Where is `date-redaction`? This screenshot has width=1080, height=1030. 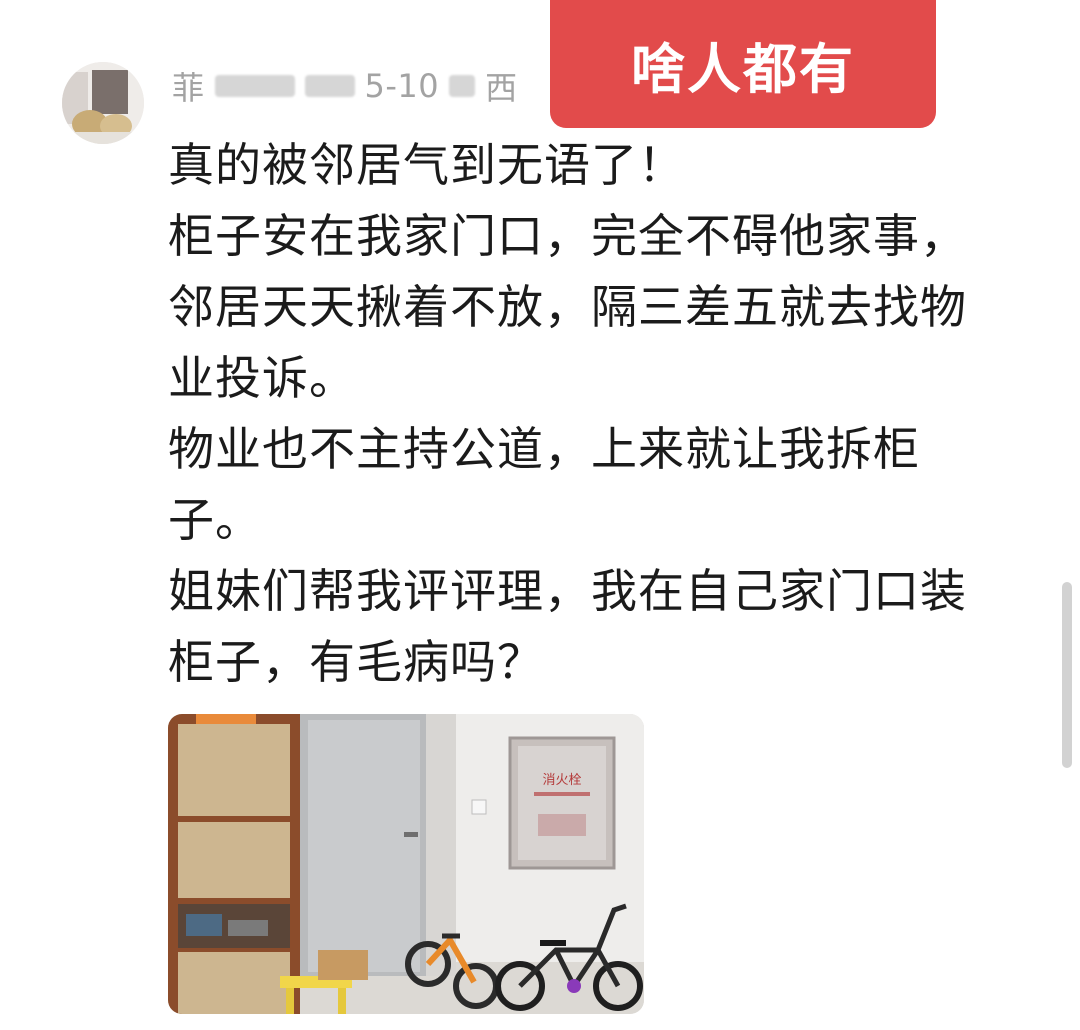
date-redaction is located at coordinates (329, 86).